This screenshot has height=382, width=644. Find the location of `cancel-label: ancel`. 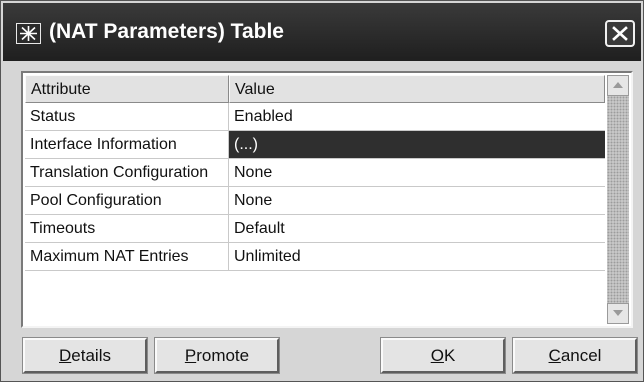

cancel-label: ancel is located at coordinates (581, 355).